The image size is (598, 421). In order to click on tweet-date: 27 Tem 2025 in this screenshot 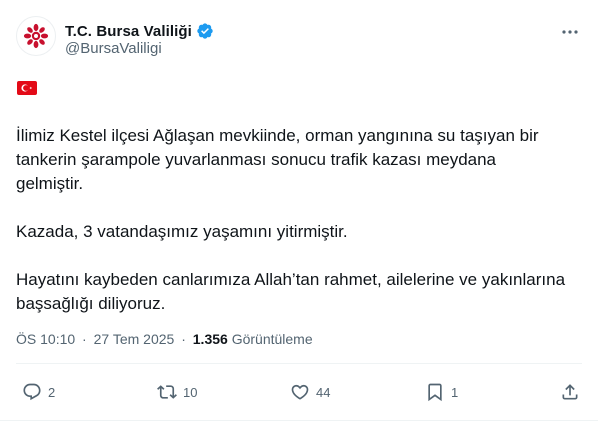, I will do `click(134, 339)`.